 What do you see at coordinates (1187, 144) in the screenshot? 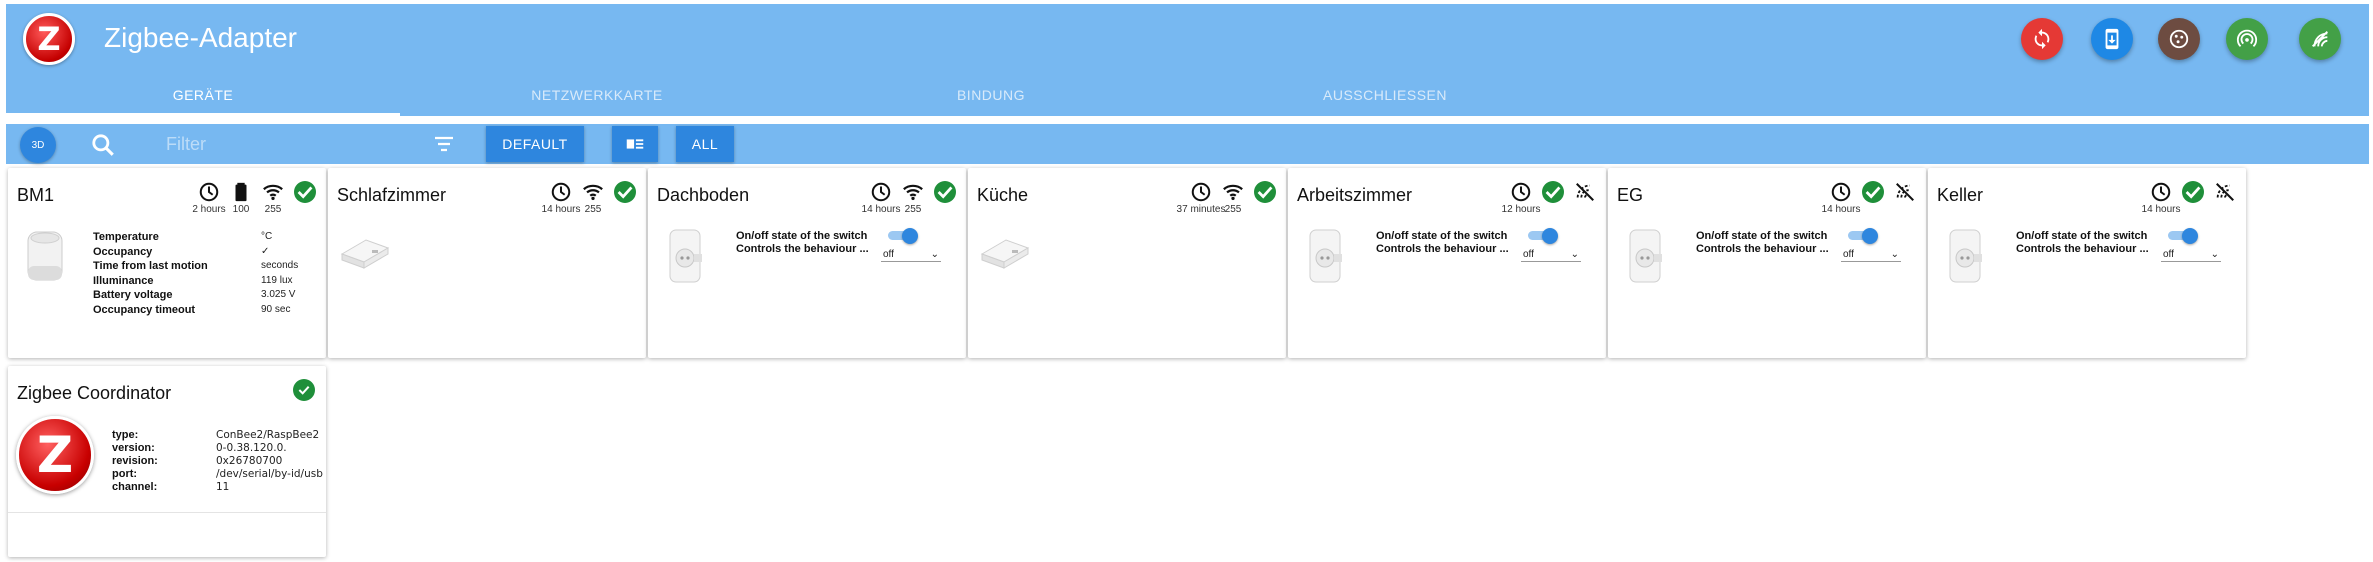
I see `filter-toolbar: 3D DEFAULT ALL` at bounding box center [1187, 144].